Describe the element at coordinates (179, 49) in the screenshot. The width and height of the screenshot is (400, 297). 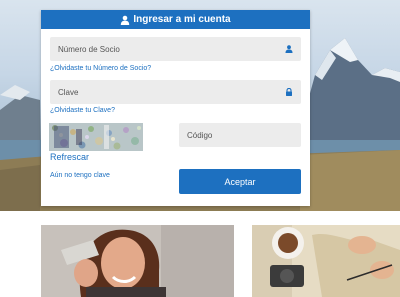
I see `member-number-input` at that location.